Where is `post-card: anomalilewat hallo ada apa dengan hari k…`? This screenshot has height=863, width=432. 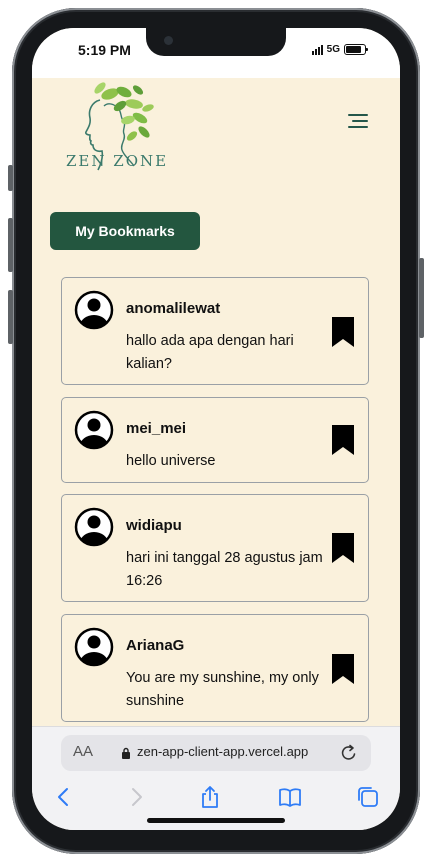 post-card: anomalilewat hallo ada apa dengan hari k… is located at coordinates (215, 331).